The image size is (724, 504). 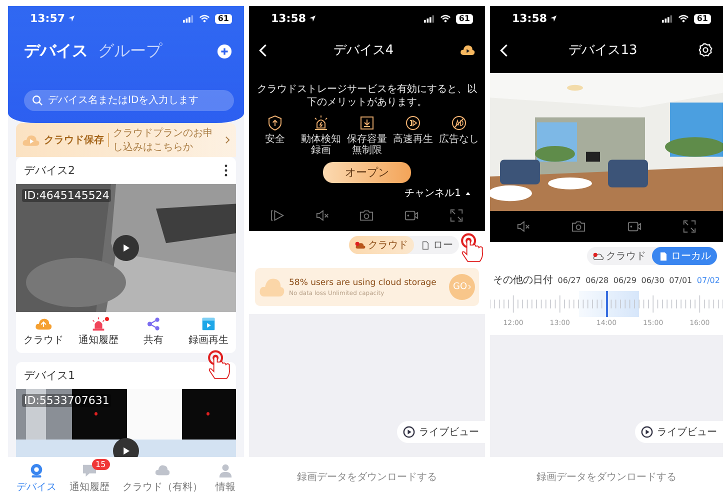 I want to click on date-tab: 07/02, so click(x=708, y=280).